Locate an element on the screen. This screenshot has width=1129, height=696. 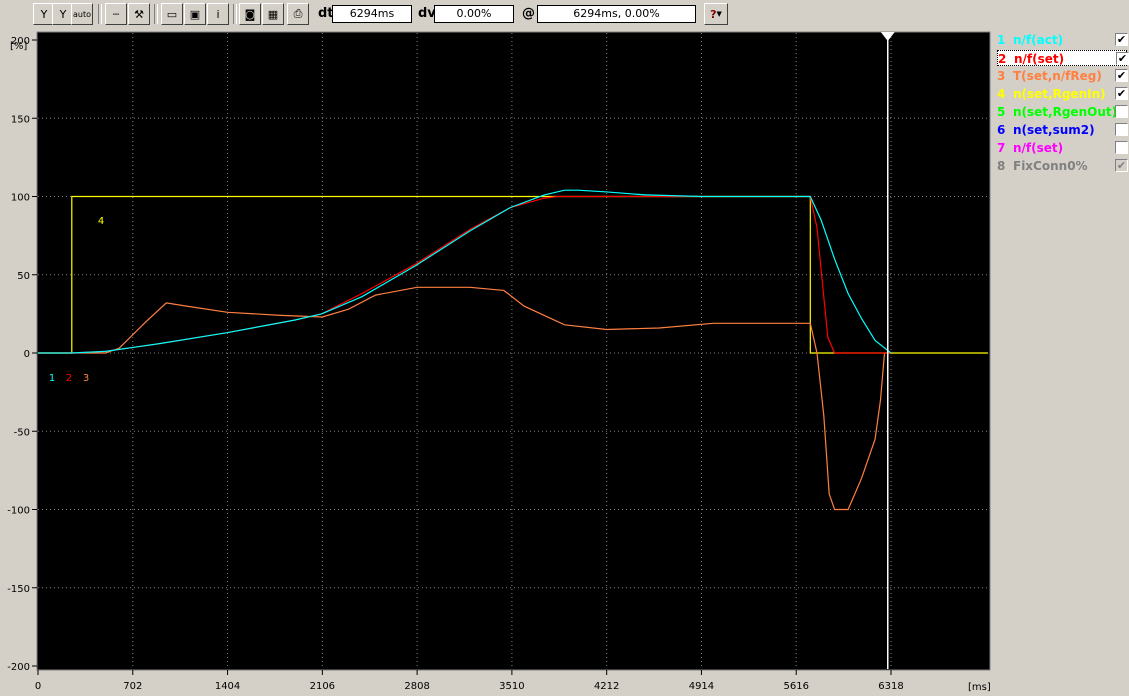
printer-icon: ⎙ is located at coordinates (298, 13).